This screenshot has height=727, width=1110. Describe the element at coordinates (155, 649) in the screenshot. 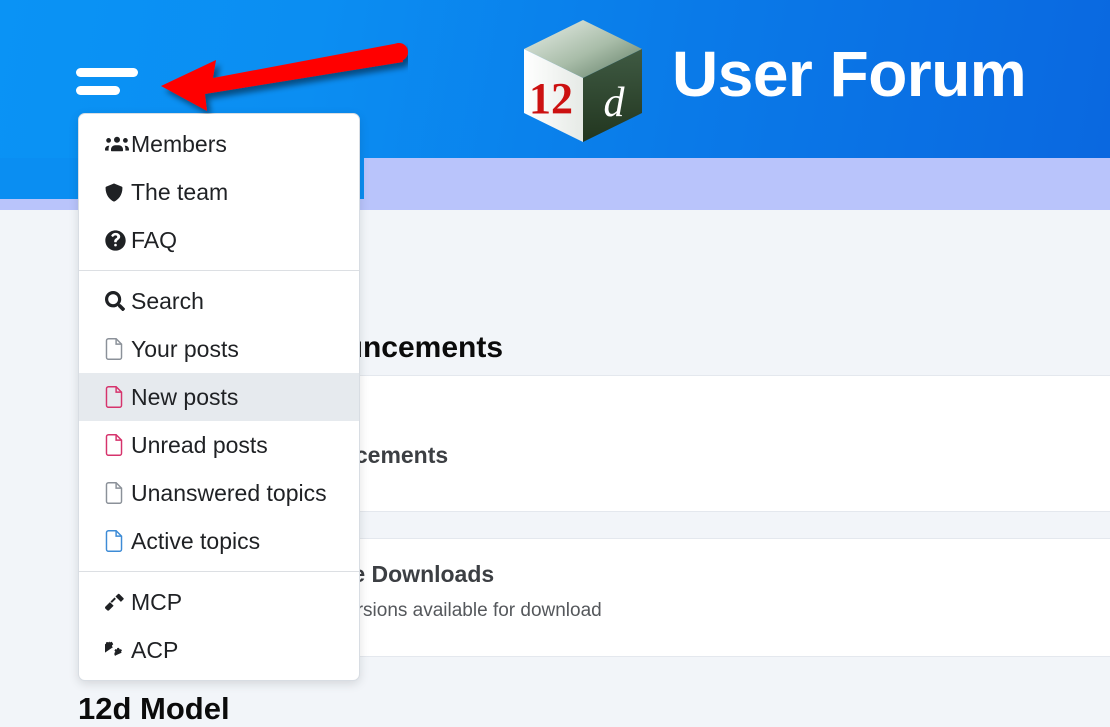

I see `menu-item-label: ACP` at that location.